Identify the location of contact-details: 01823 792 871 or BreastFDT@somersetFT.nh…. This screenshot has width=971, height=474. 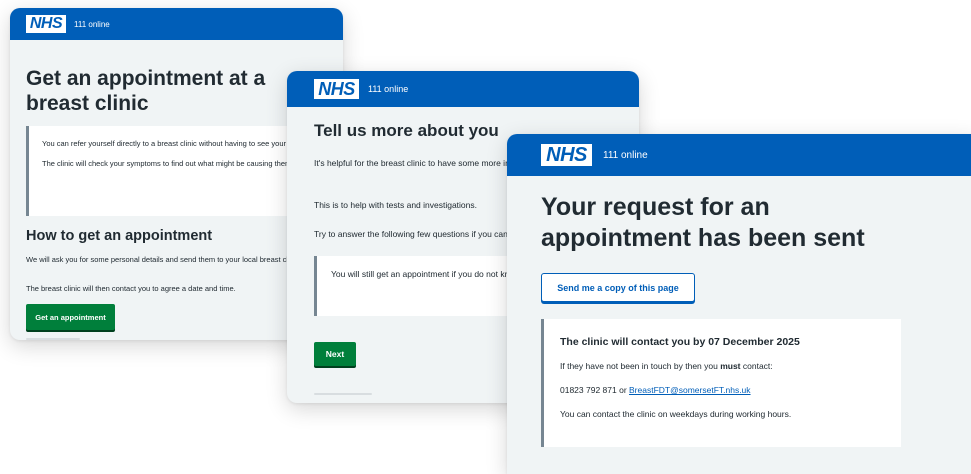
(730, 390).